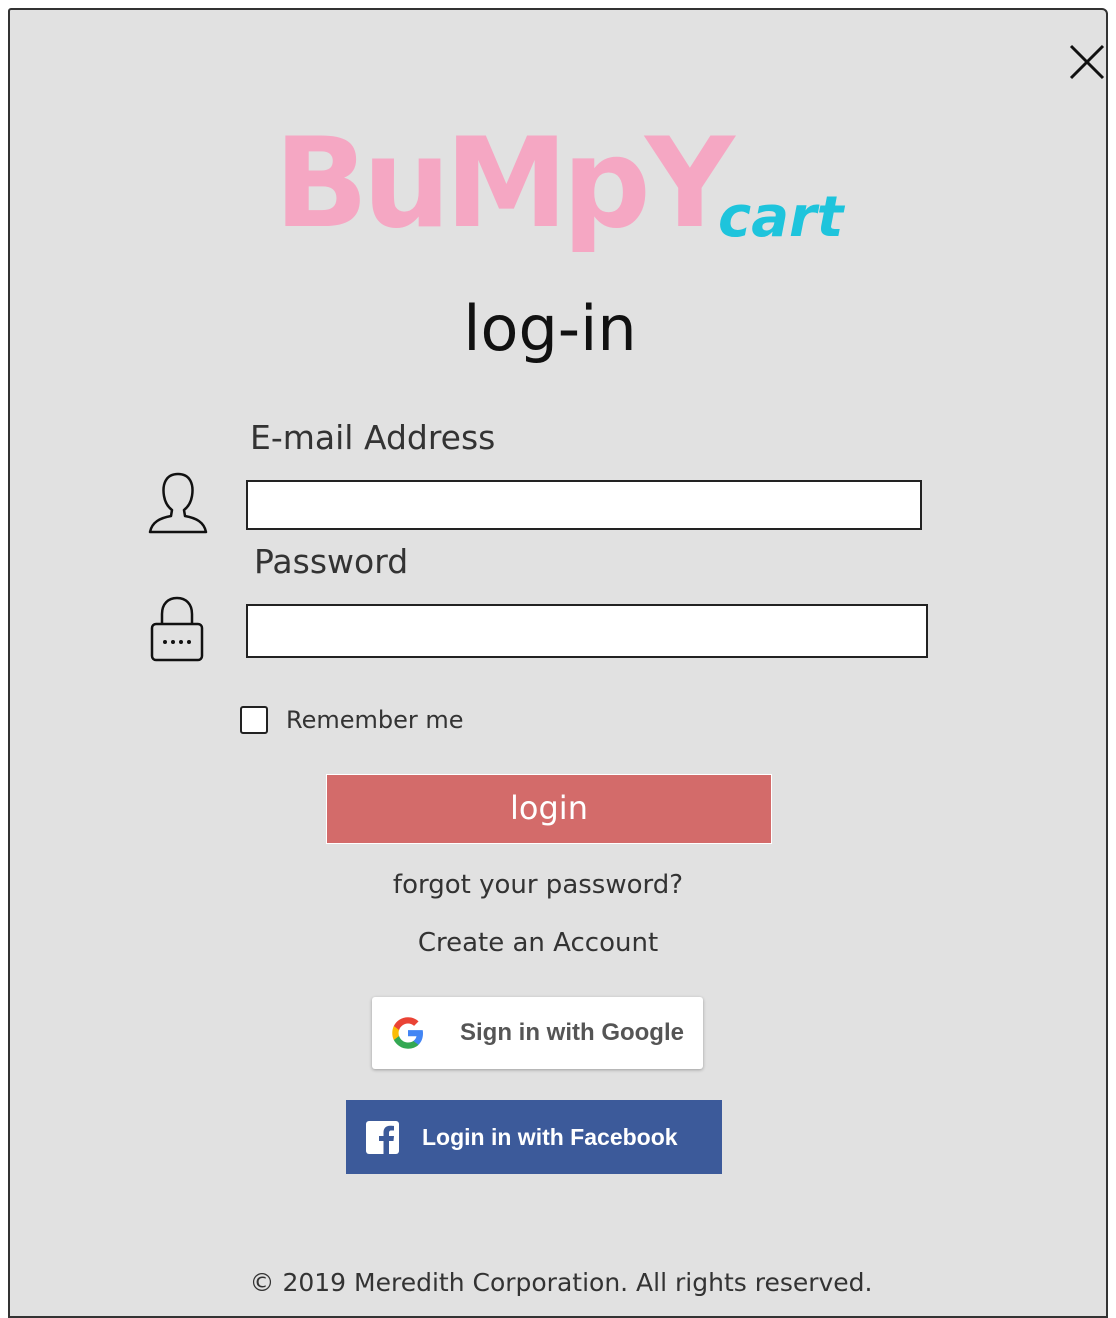 Image resolution: width=1116 pixels, height=1318 pixels. I want to click on close-icon, so click(1087, 62).